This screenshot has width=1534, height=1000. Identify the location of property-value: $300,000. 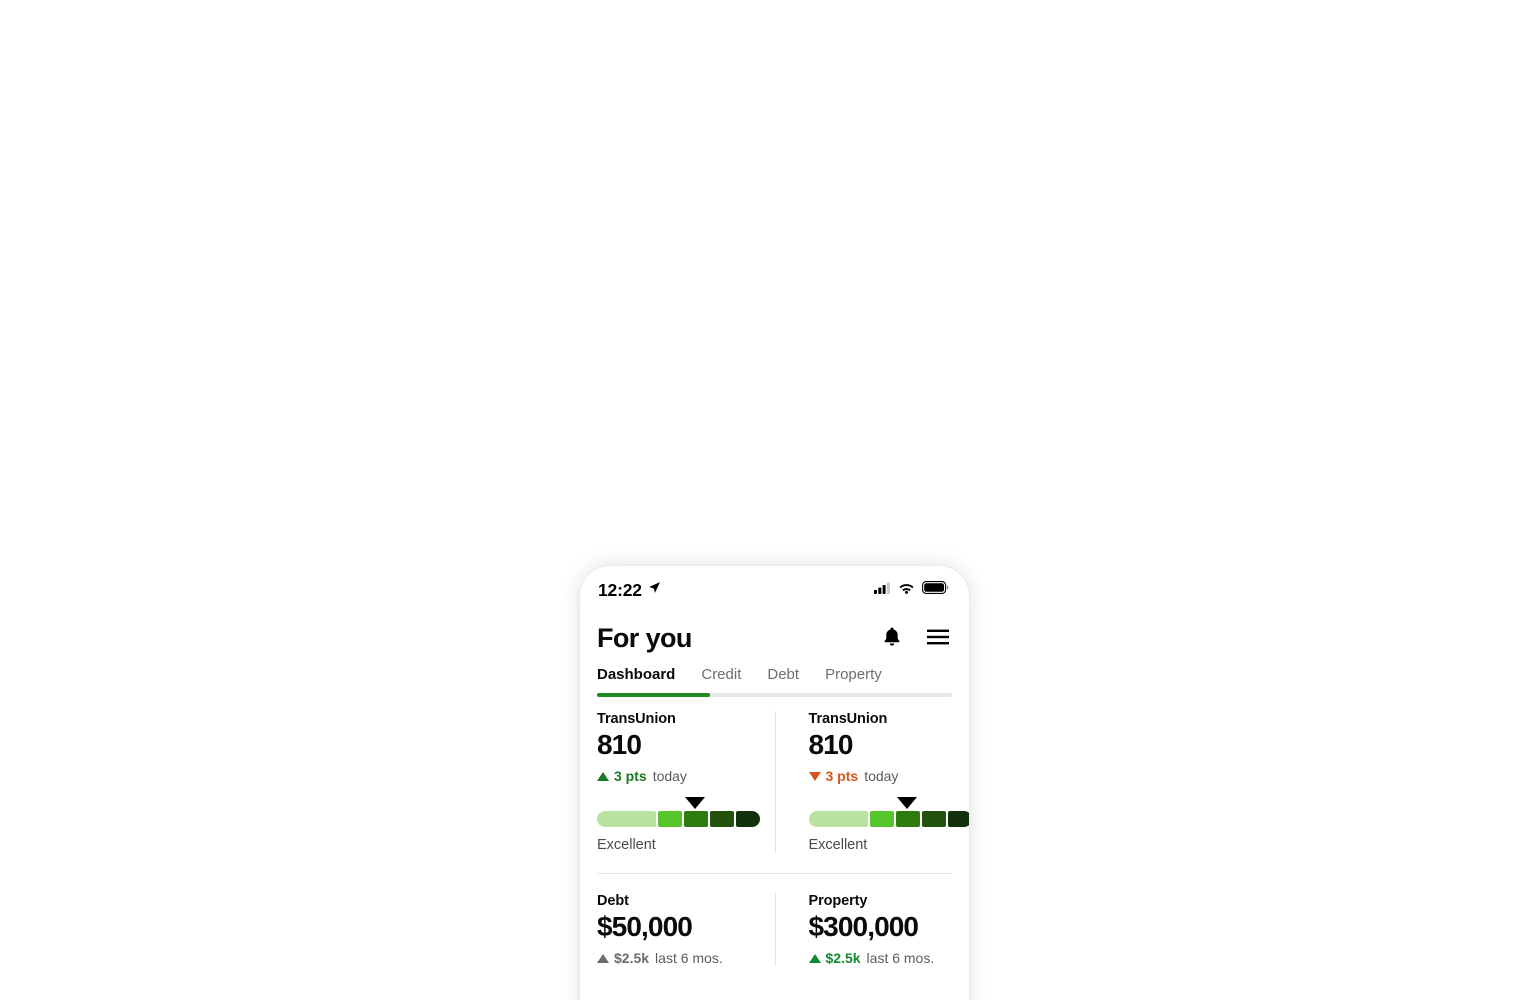
(863, 927).